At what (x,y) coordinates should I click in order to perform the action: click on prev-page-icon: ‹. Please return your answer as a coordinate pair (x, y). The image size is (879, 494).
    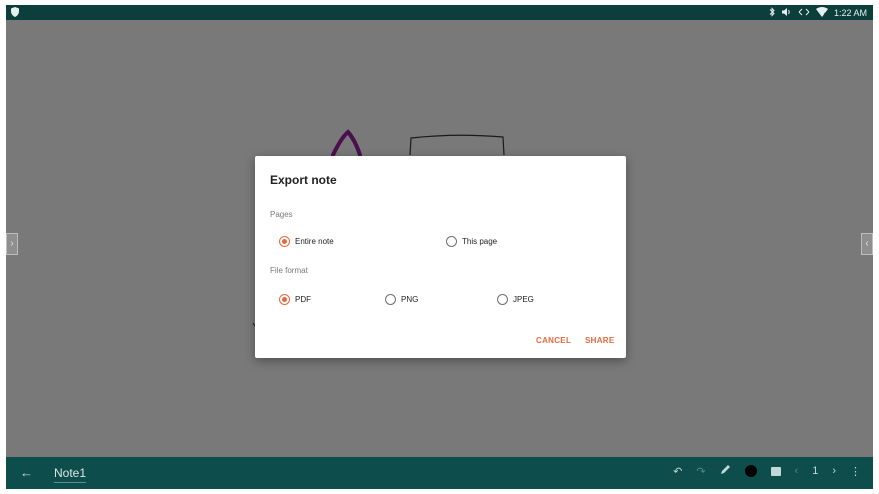
    Looking at the image, I should click on (797, 471).